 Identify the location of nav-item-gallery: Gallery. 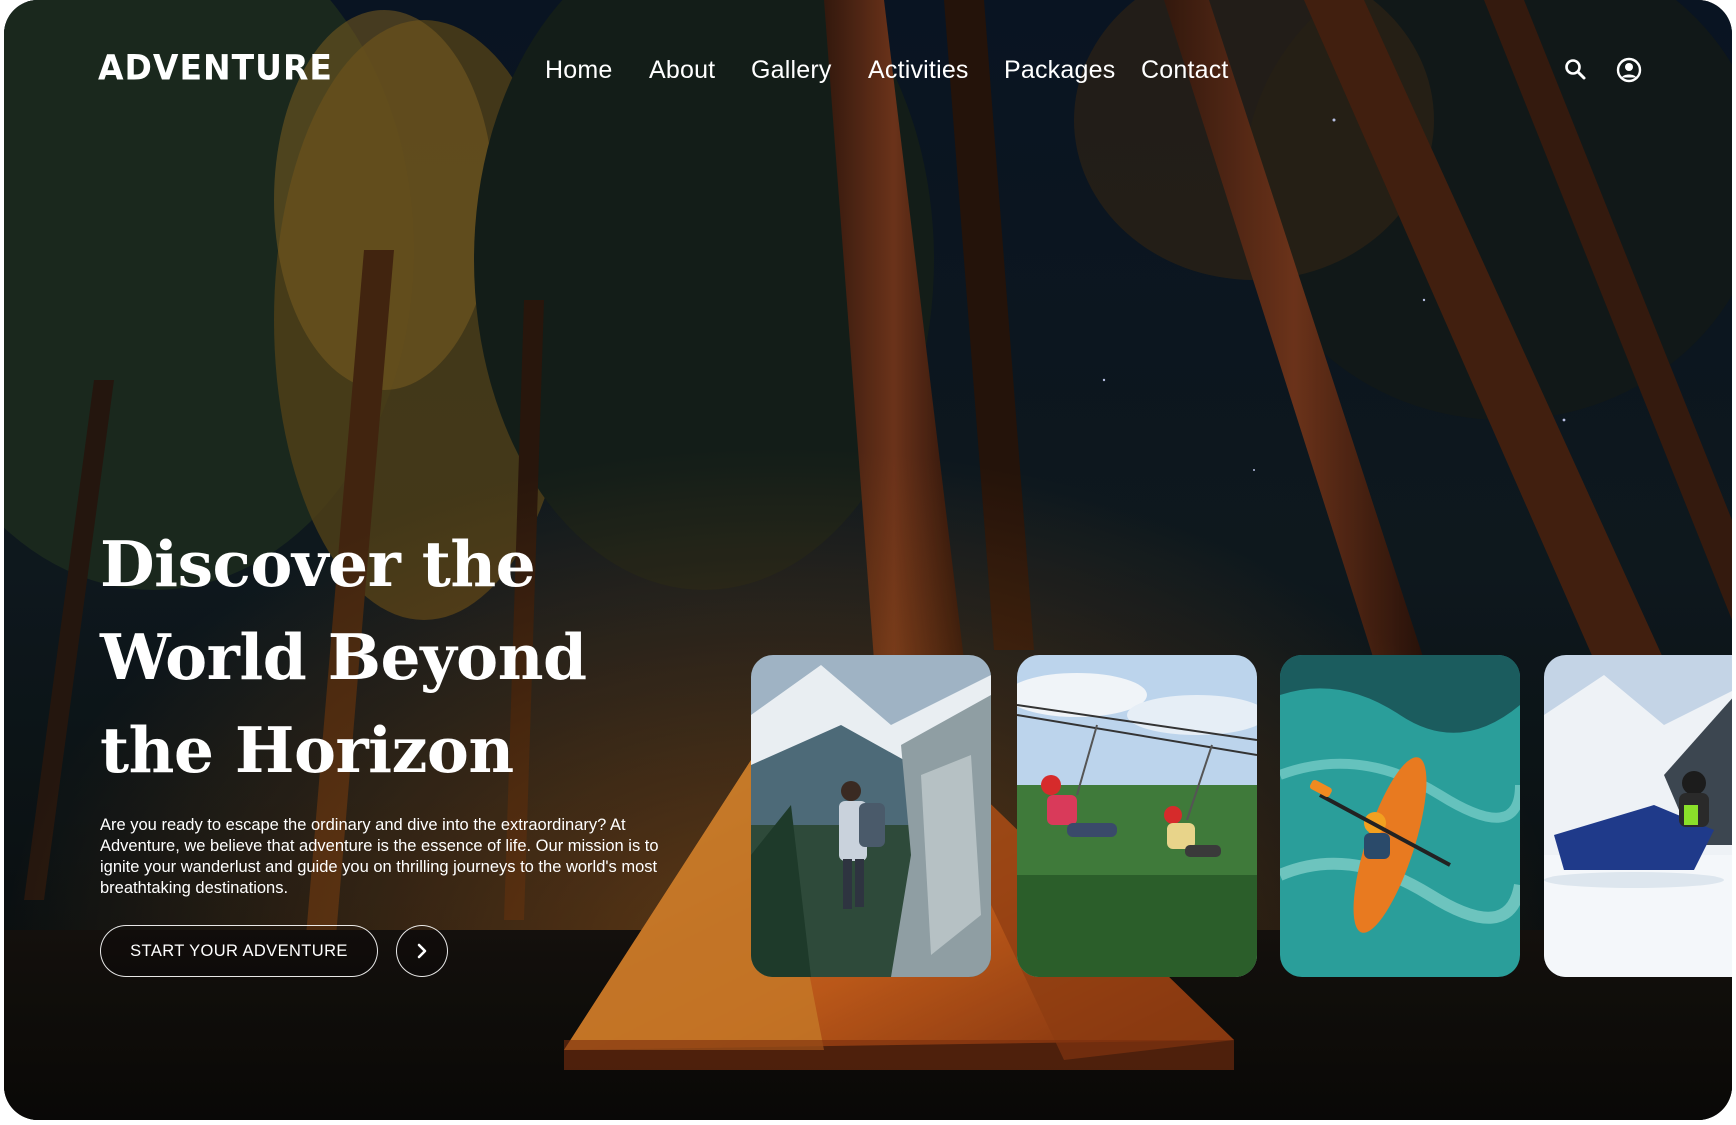
(791, 70).